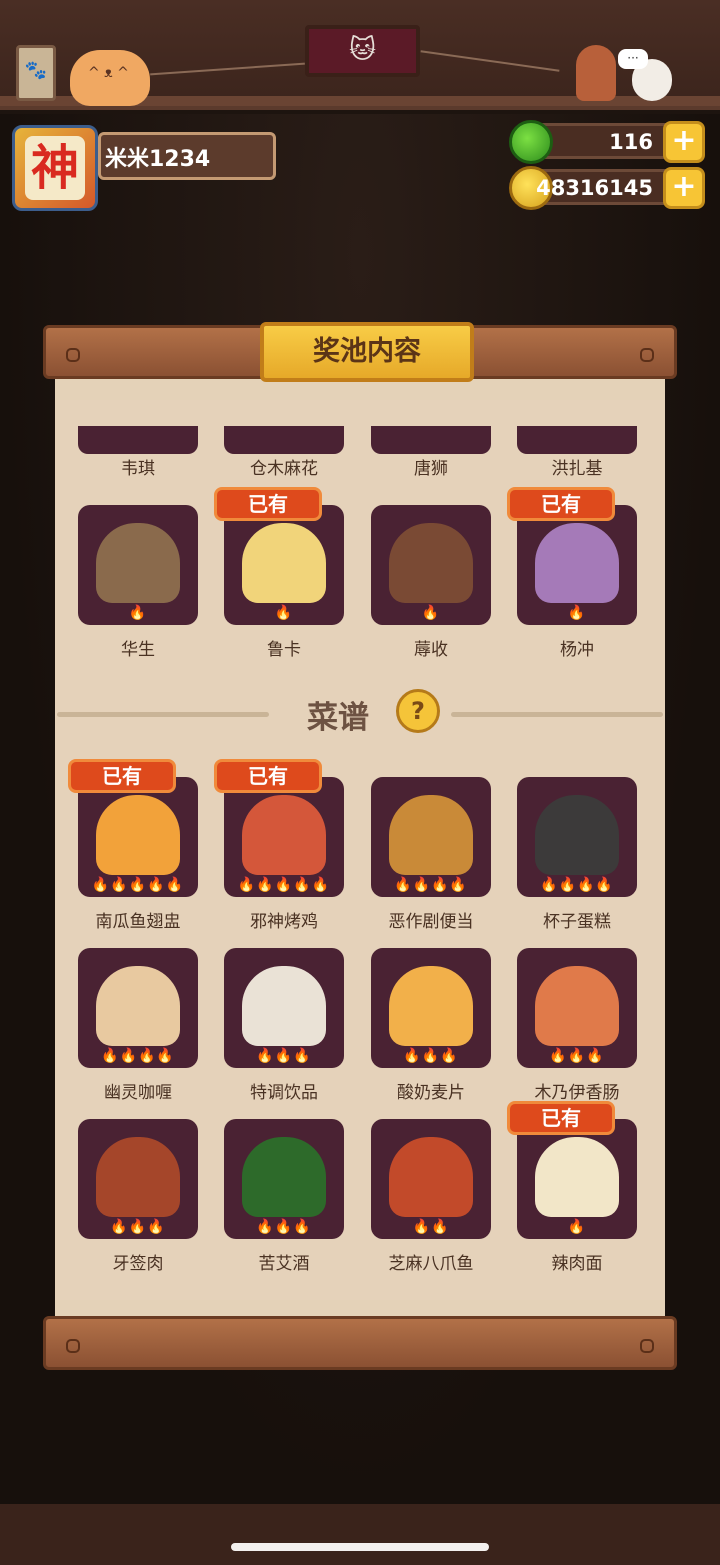 The height and width of the screenshot is (1565, 720). What do you see at coordinates (284, 469) in the screenshot?
I see `partial-card-label: 仓木麻花` at bounding box center [284, 469].